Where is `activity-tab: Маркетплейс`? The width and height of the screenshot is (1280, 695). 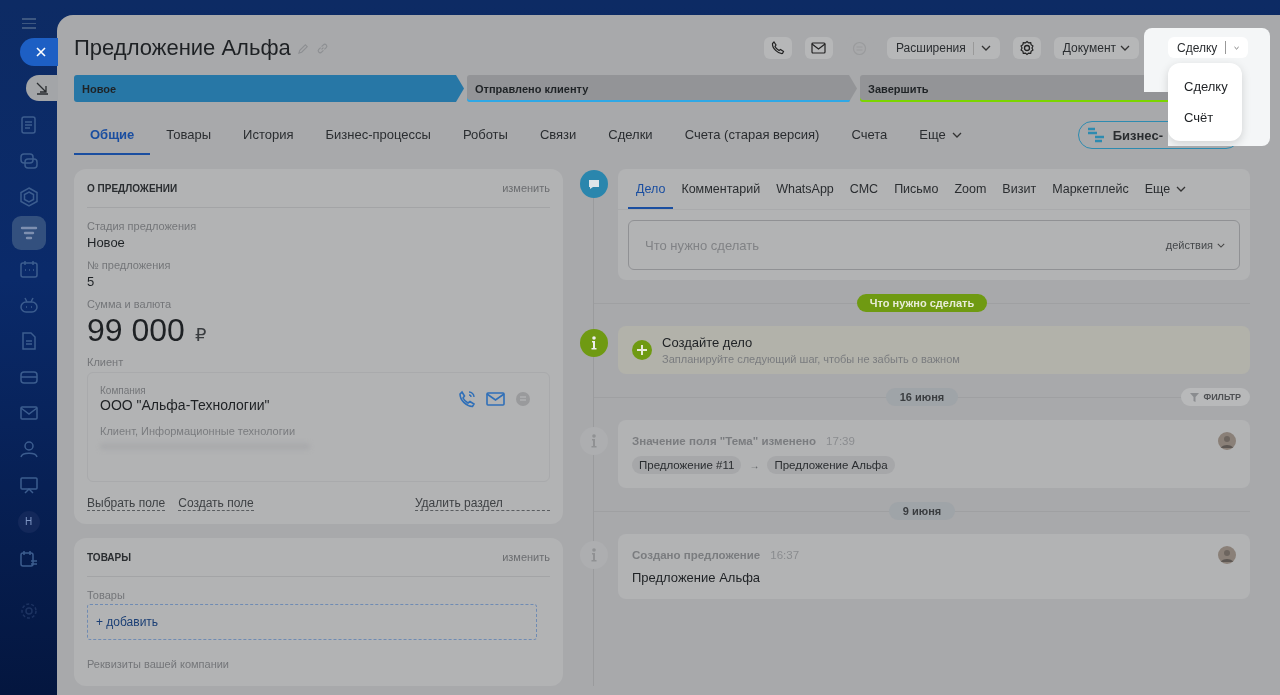 activity-tab: Маркетплейс is located at coordinates (1090, 189).